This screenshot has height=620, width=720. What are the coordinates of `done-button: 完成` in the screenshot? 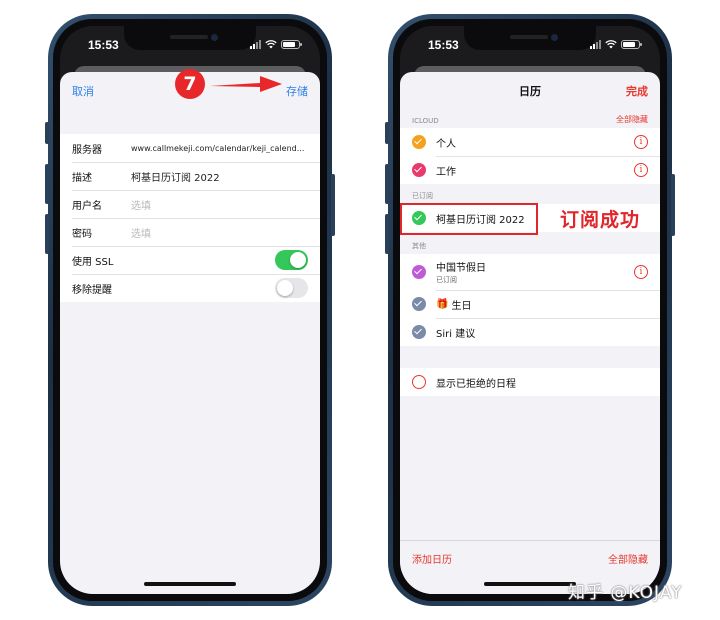 It's located at (637, 91).